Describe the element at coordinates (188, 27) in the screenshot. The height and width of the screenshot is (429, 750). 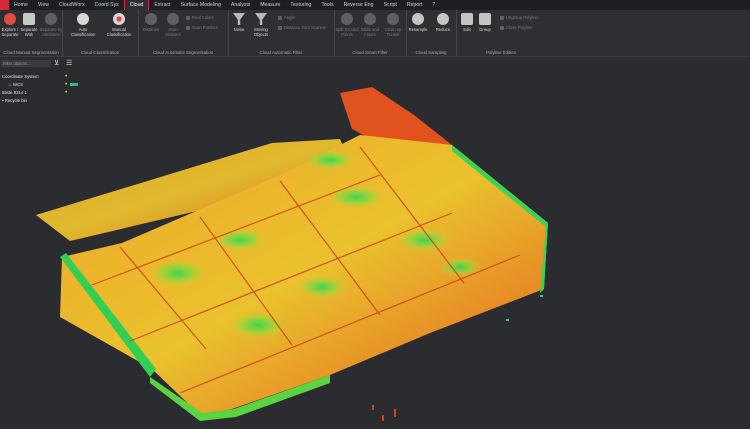
I see `scan-patches-icon` at that location.